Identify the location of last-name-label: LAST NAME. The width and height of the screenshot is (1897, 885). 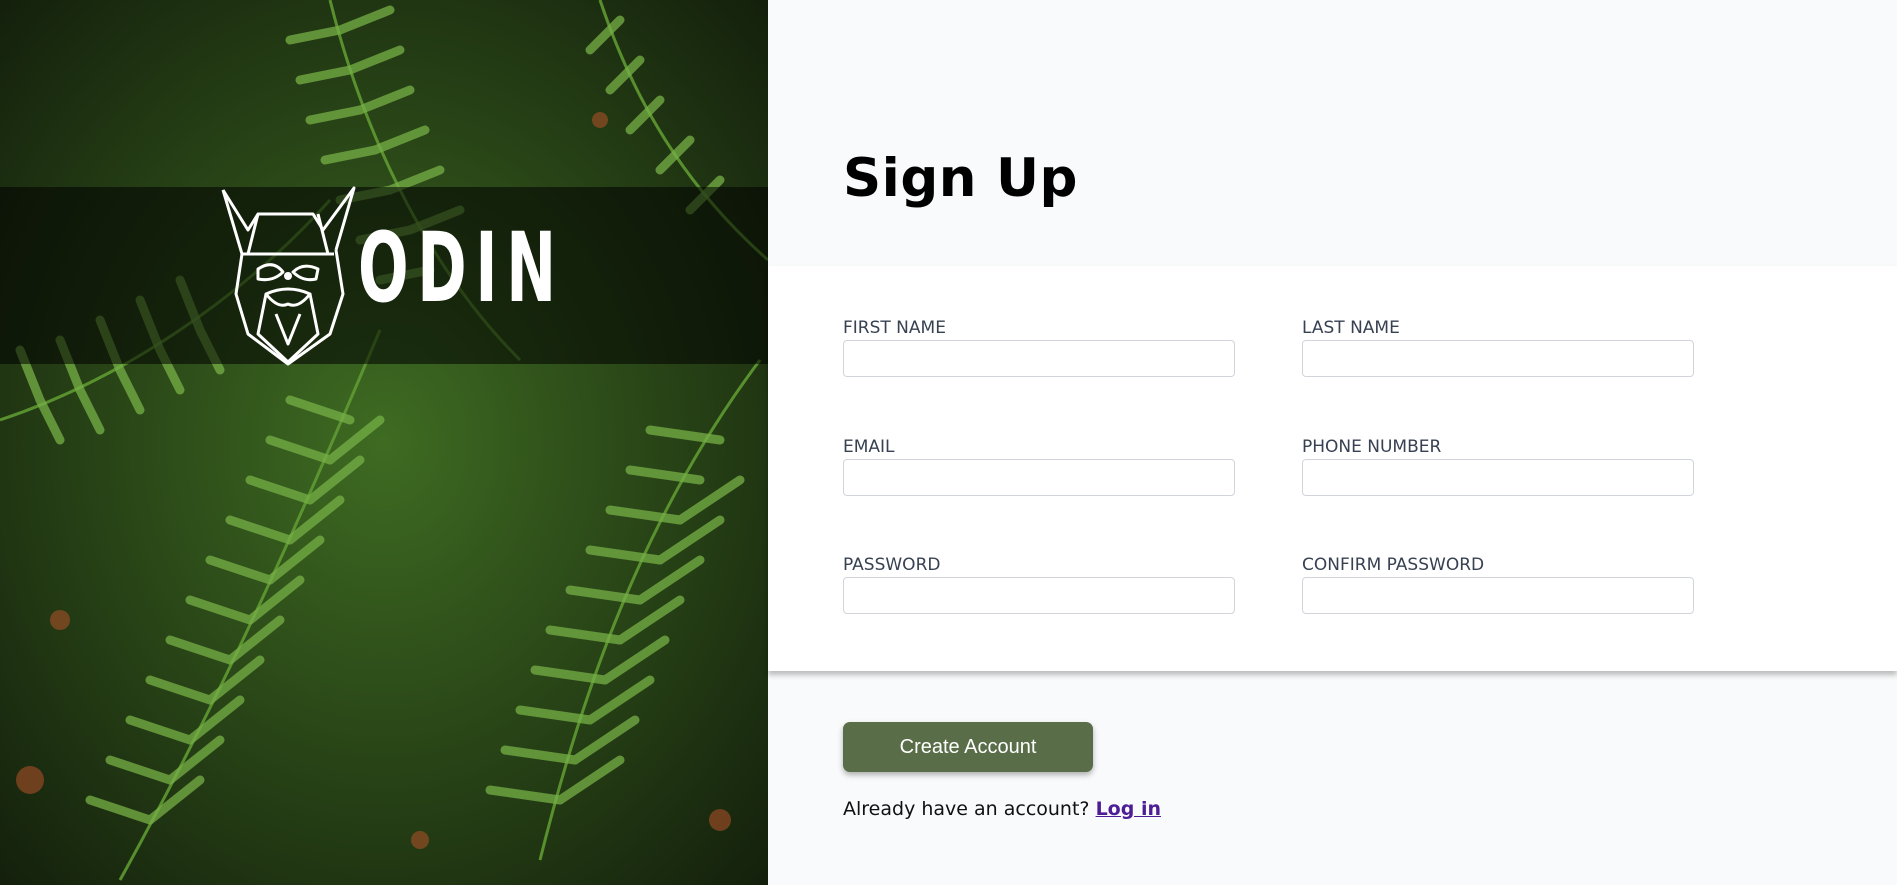
(1351, 328).